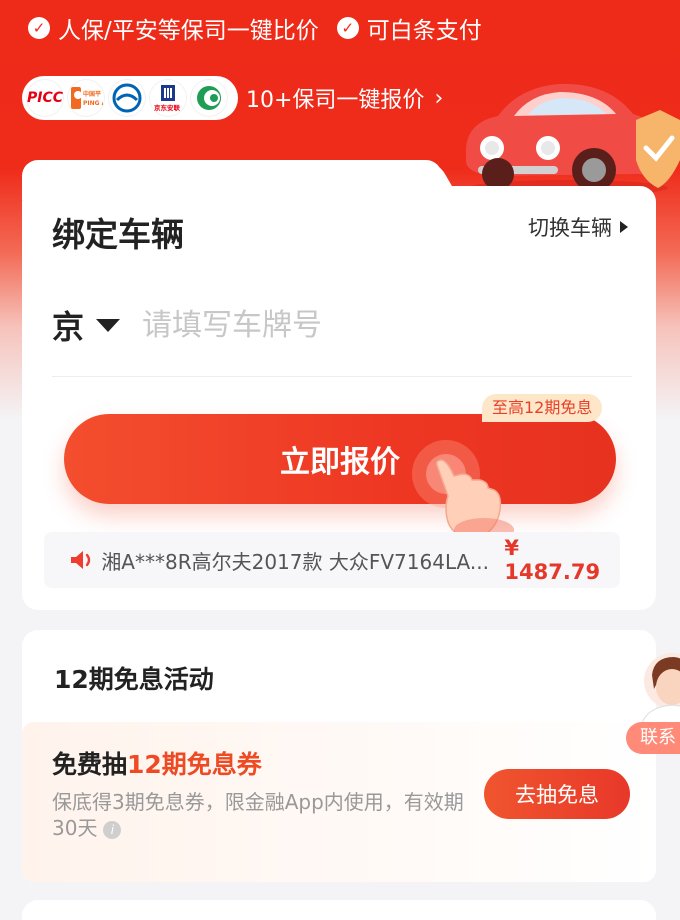 The width and height of the screenshot is (680, 920). What do you see at coordinates (624, 227) in the screenshot?
I see `caret-right-icon` at bounding box center [624, 227].